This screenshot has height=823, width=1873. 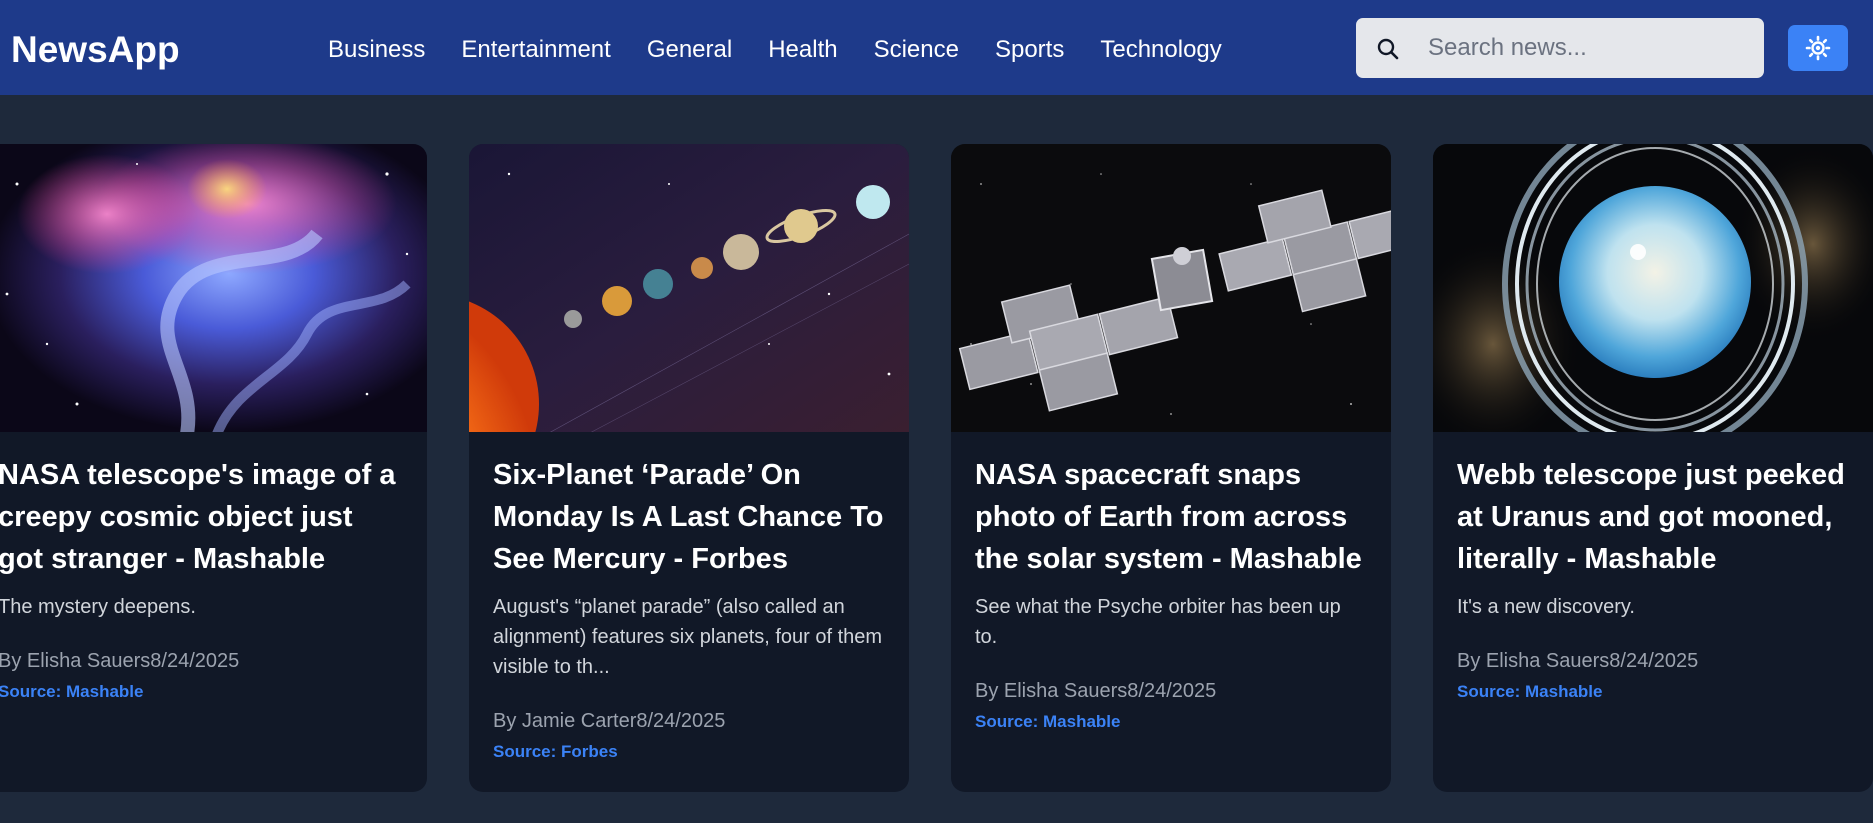 I want to click on article-description: It's a new discovery., so click(x=1546, y=607).